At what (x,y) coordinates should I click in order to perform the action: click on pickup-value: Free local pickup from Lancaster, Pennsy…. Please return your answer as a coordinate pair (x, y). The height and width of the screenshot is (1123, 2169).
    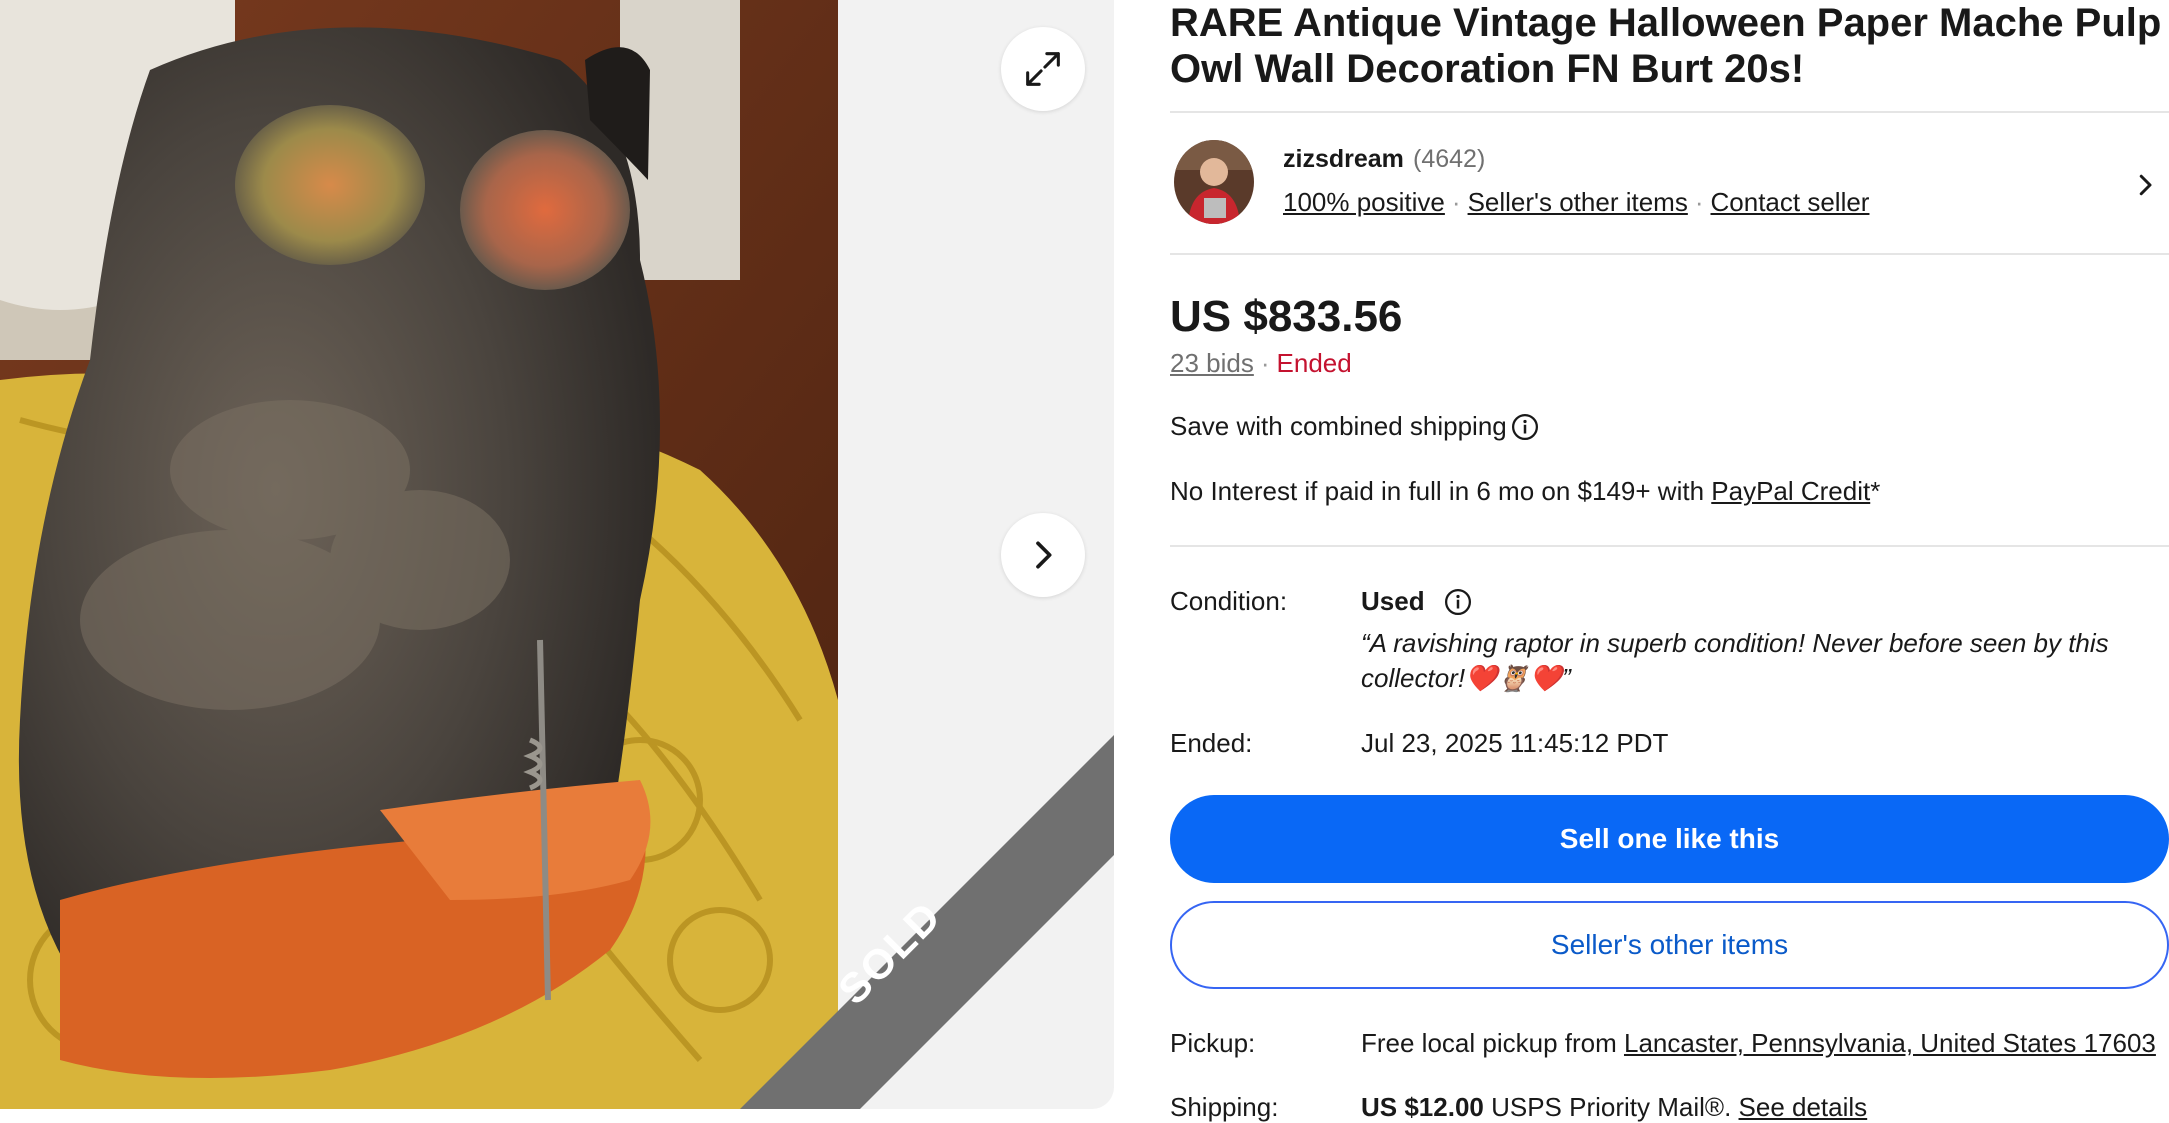
    Looking at the image, I should click on (1758, 1043).